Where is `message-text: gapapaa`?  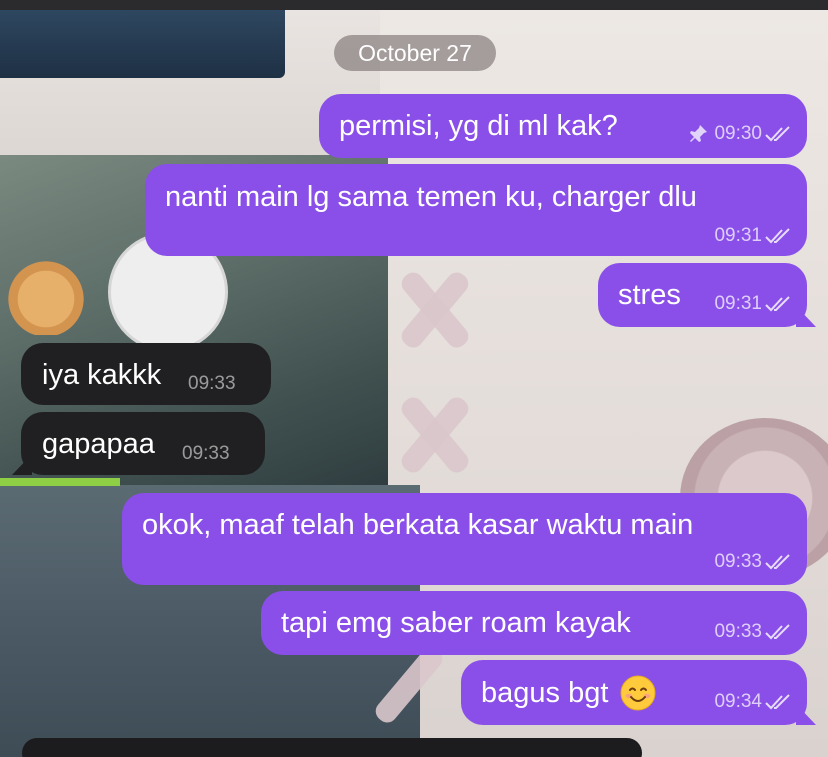
message-text: gapapaa is located at coordinates (98, 444).